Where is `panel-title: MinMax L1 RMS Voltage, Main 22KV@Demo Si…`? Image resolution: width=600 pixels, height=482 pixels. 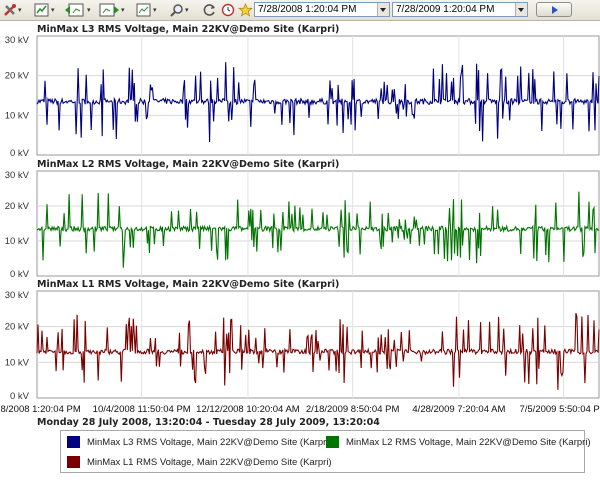
panel-title: MinMax L1 RMS Voltage, Main 22KV@Demo Si… is located at coordinates (188, 284).